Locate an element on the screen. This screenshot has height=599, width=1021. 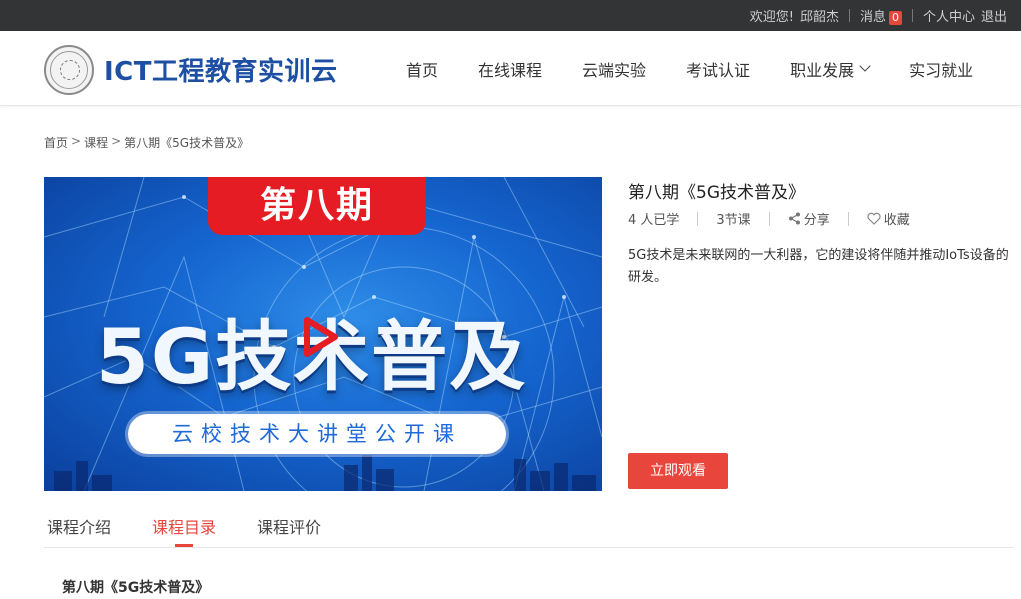
tab-course-catalog: 课程目录 is located at coordinates (184, 526).